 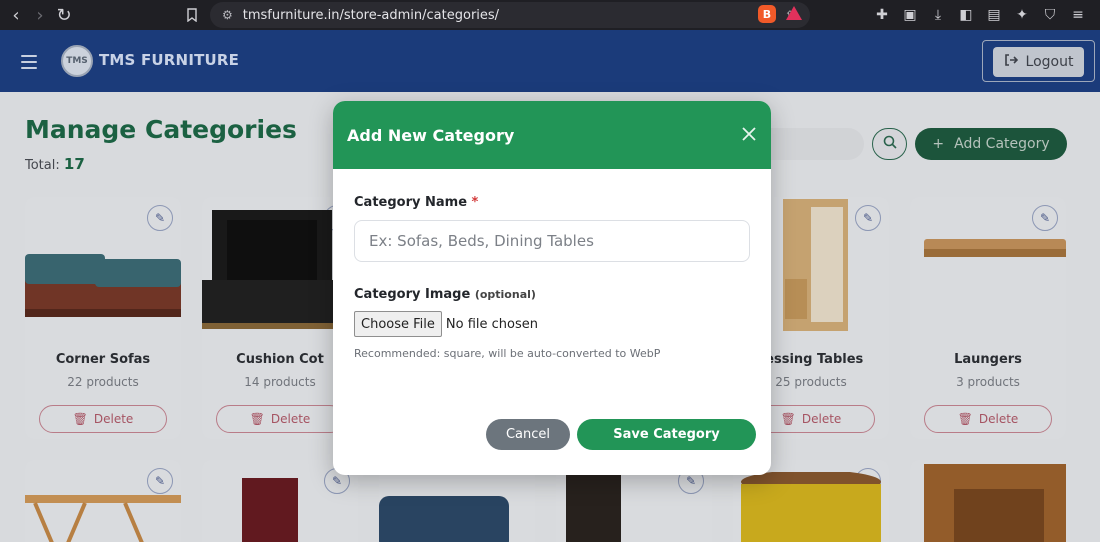 I want to click on reload-icon: ↻, so click(x=64, y=15).